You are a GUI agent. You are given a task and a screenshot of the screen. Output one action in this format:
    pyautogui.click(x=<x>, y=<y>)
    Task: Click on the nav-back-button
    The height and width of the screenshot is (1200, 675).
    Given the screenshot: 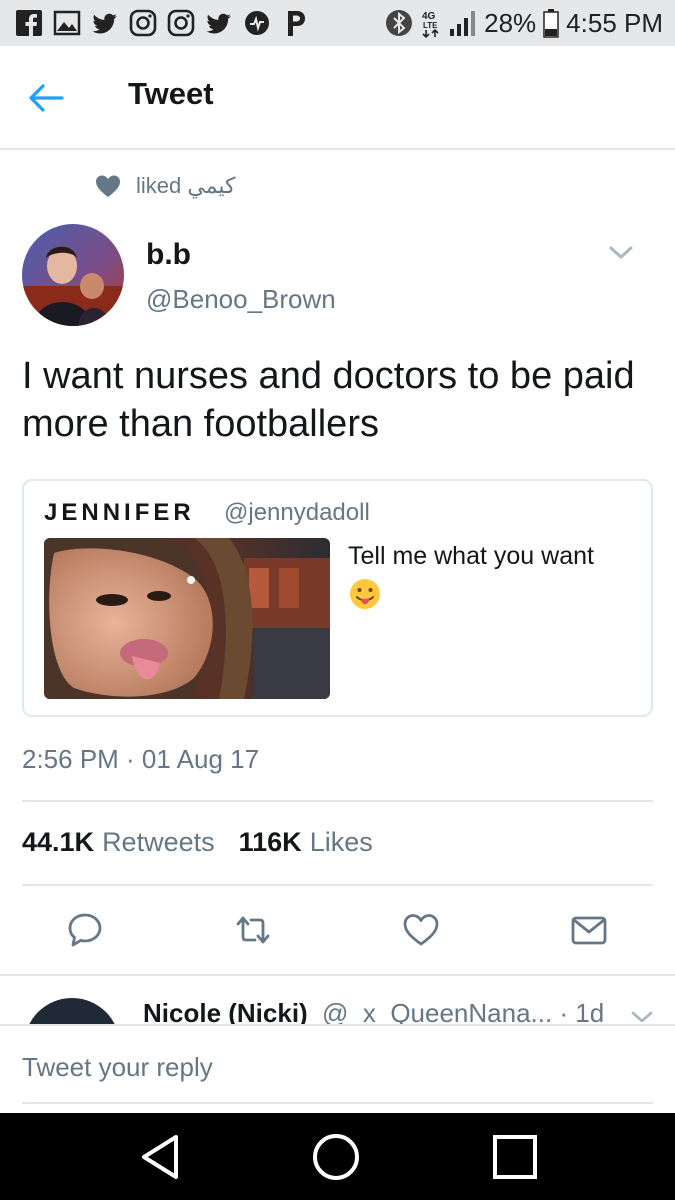 What is the action you would take?
    pyautogui.click(x=160, y=1157)
    